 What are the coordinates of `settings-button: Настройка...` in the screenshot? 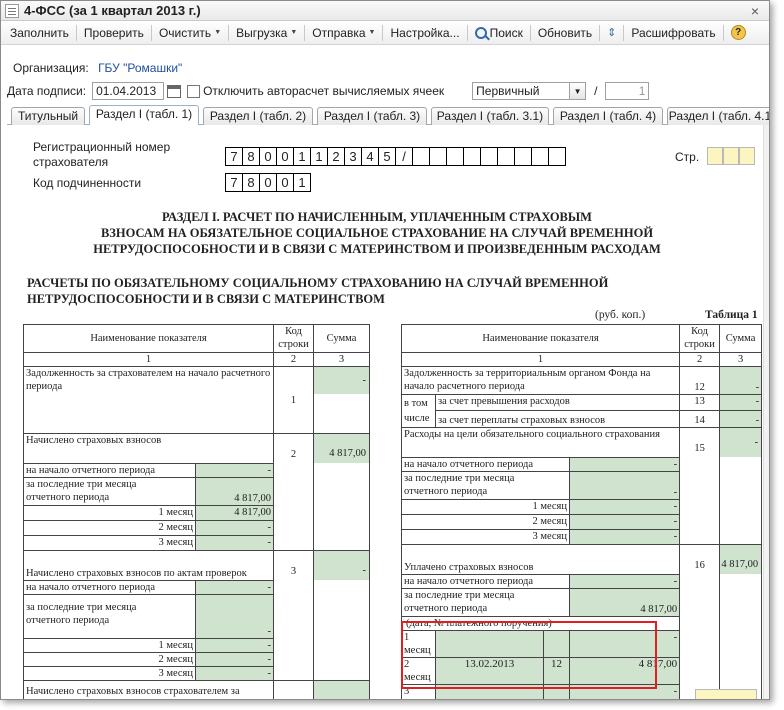 It's located at (424, 33).